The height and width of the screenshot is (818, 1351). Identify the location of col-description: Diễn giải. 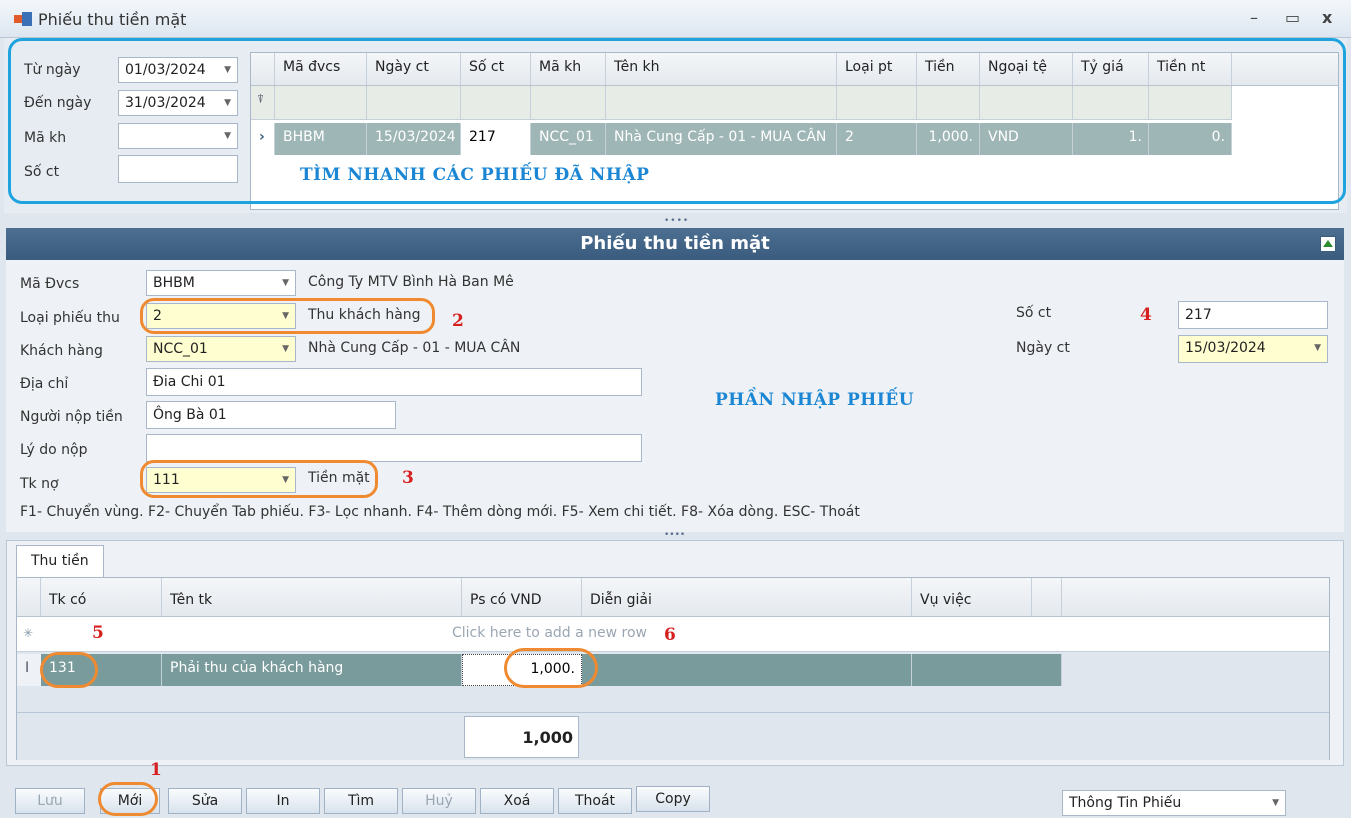
(747, 597).